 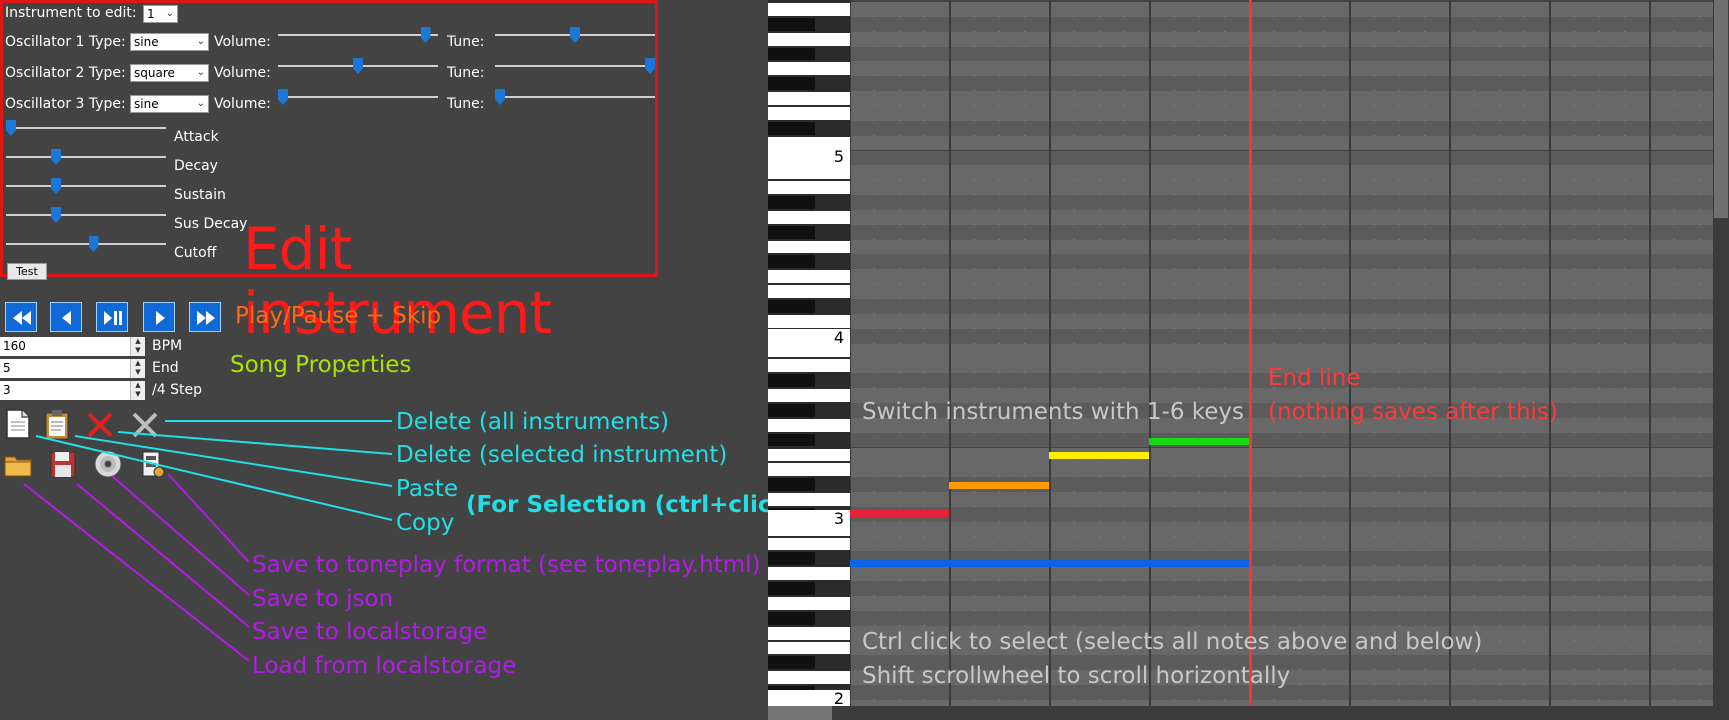 I want to click on oscillator-type-select: square ⌄, so click(x=169, y=73).